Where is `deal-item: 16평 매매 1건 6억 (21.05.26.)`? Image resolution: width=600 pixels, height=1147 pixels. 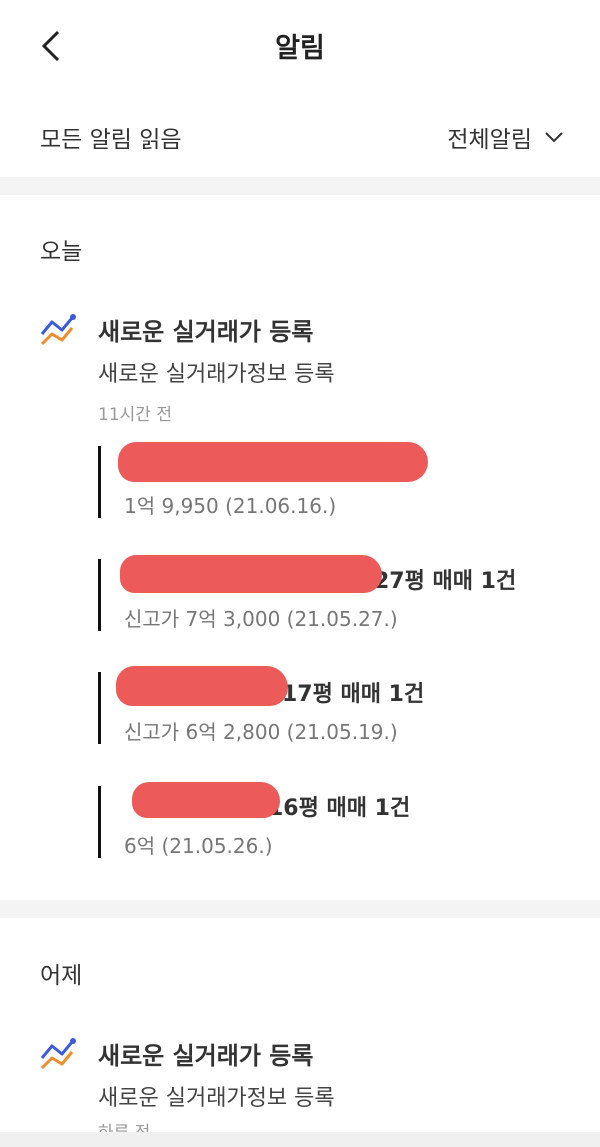
deal-item: 16평 매매 1건 6억 (21.05.26.) is located at coordinates (338, 820).